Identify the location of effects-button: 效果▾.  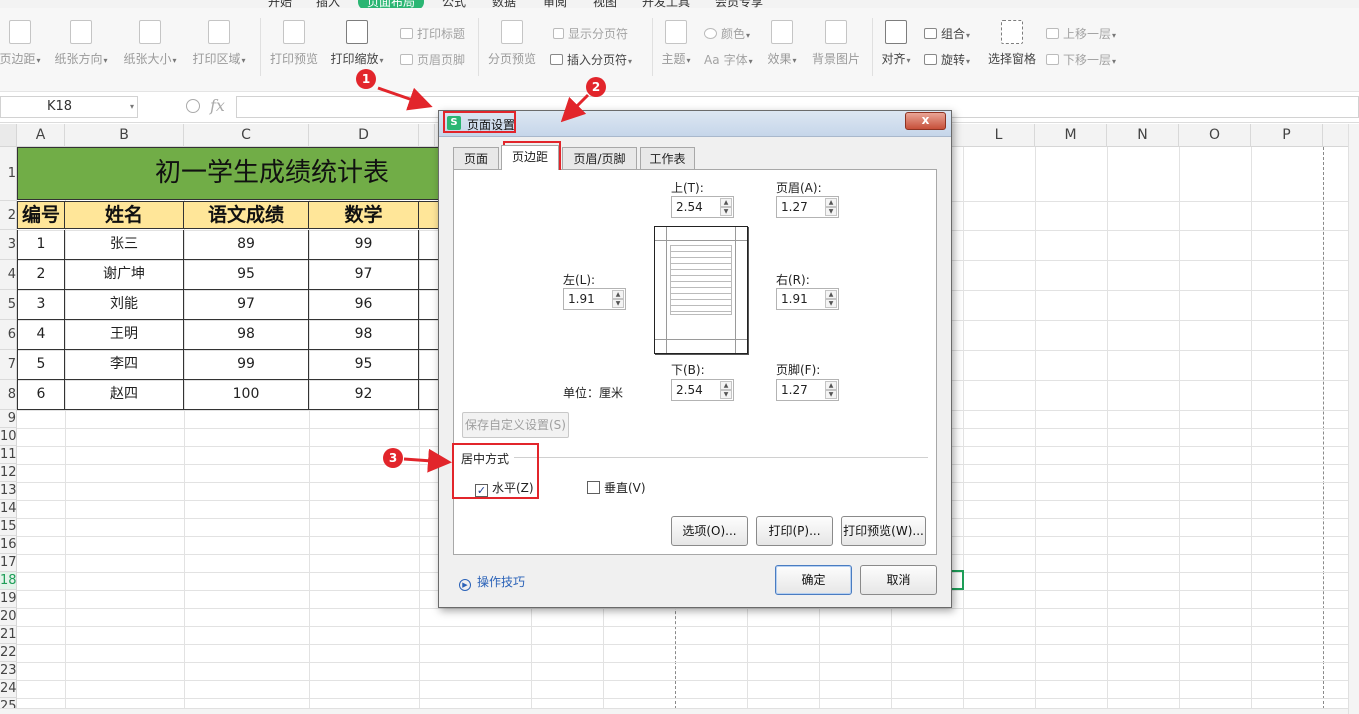
(782, 43).